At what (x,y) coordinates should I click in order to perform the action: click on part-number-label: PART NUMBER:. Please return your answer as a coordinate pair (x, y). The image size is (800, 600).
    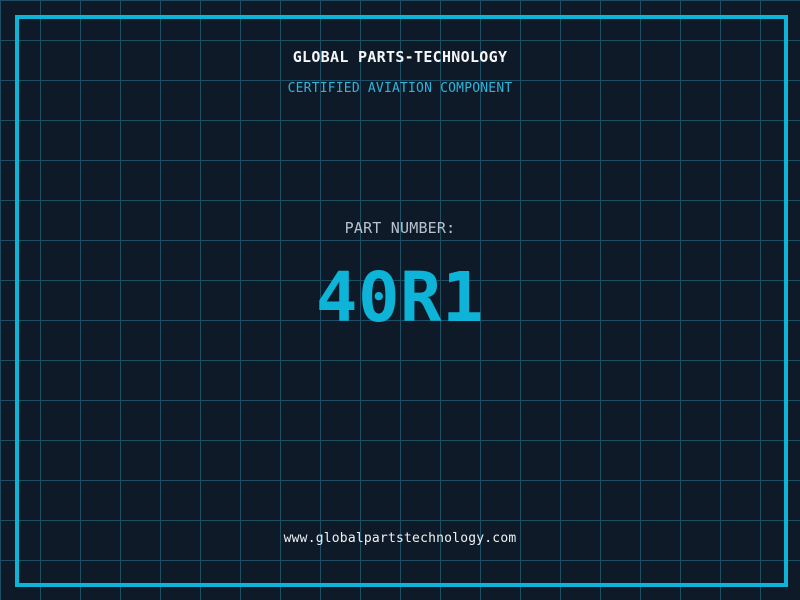
    Looking at the image, I should click on (400, 228).